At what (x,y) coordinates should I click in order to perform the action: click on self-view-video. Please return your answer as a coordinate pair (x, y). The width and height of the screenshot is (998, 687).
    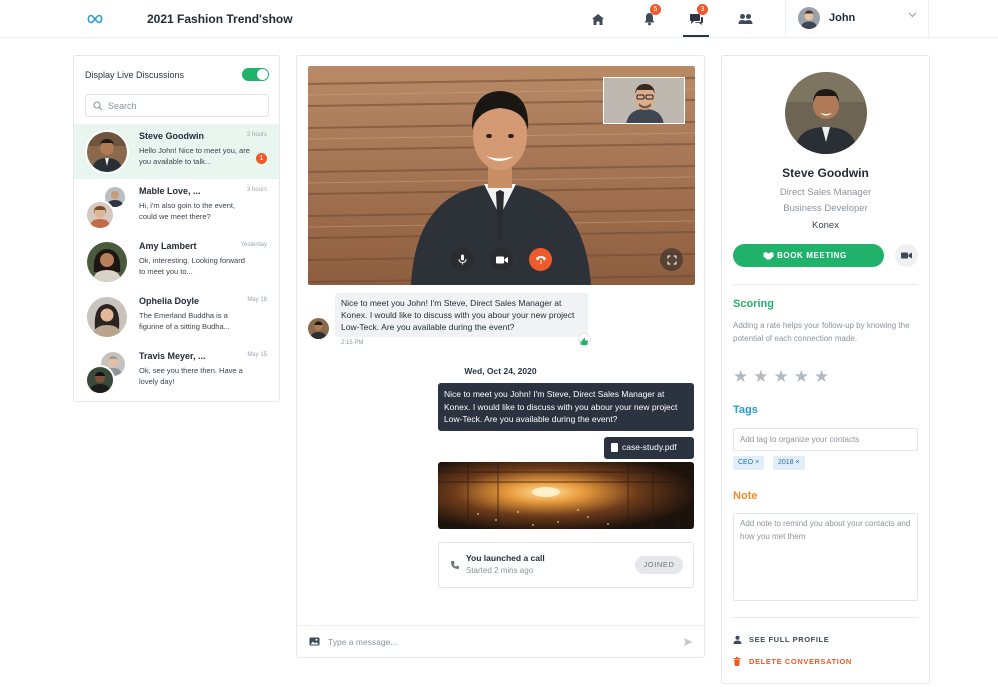
    Looking at the image, I should click on (644, 100).